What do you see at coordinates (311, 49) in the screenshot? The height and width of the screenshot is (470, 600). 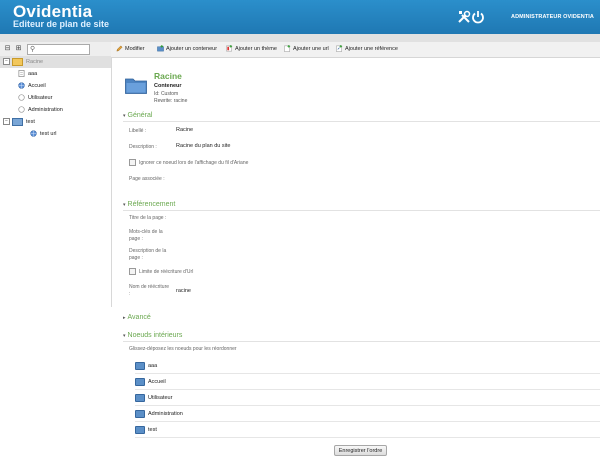 I see `add-url-label: Ajouter une url` at bounding box center [311, 49].